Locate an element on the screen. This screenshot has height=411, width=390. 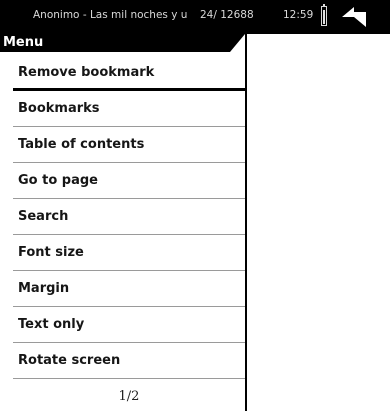
menu-item-label: Search is located at coordinates (43, 216).